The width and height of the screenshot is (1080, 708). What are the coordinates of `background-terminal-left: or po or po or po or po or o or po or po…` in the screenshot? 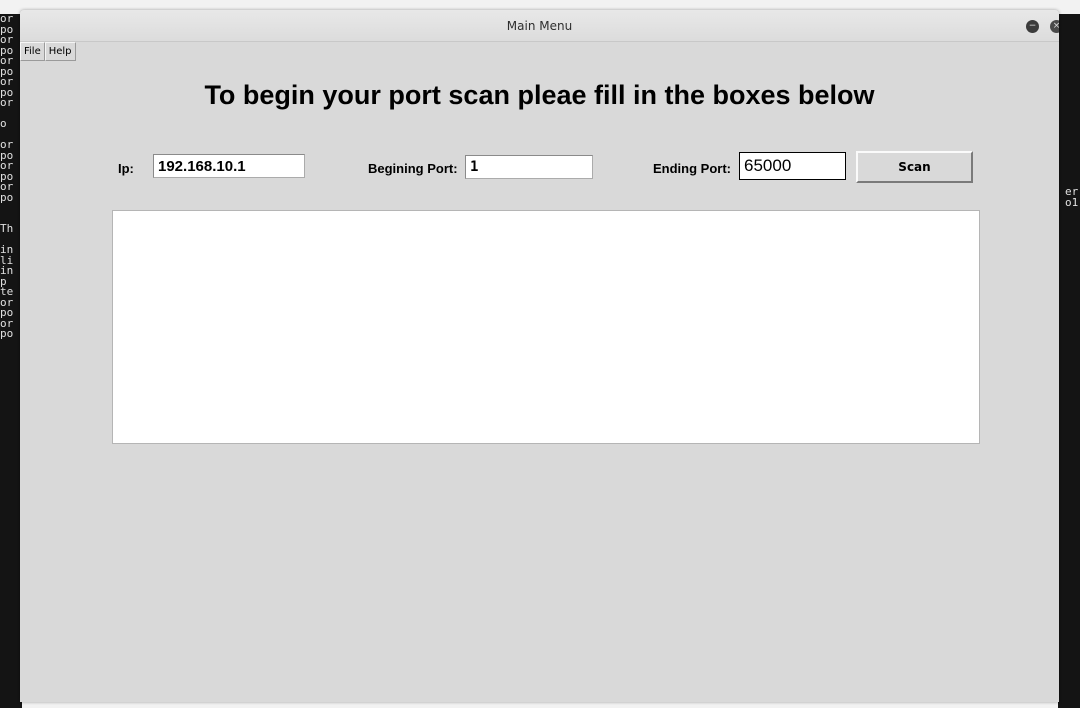 It's located at (11, 361).